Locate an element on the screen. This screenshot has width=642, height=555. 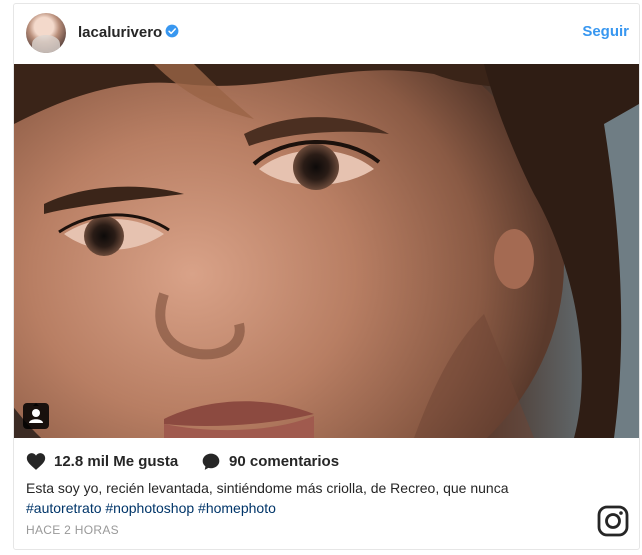
avatar is located at coordinates (46, 33).